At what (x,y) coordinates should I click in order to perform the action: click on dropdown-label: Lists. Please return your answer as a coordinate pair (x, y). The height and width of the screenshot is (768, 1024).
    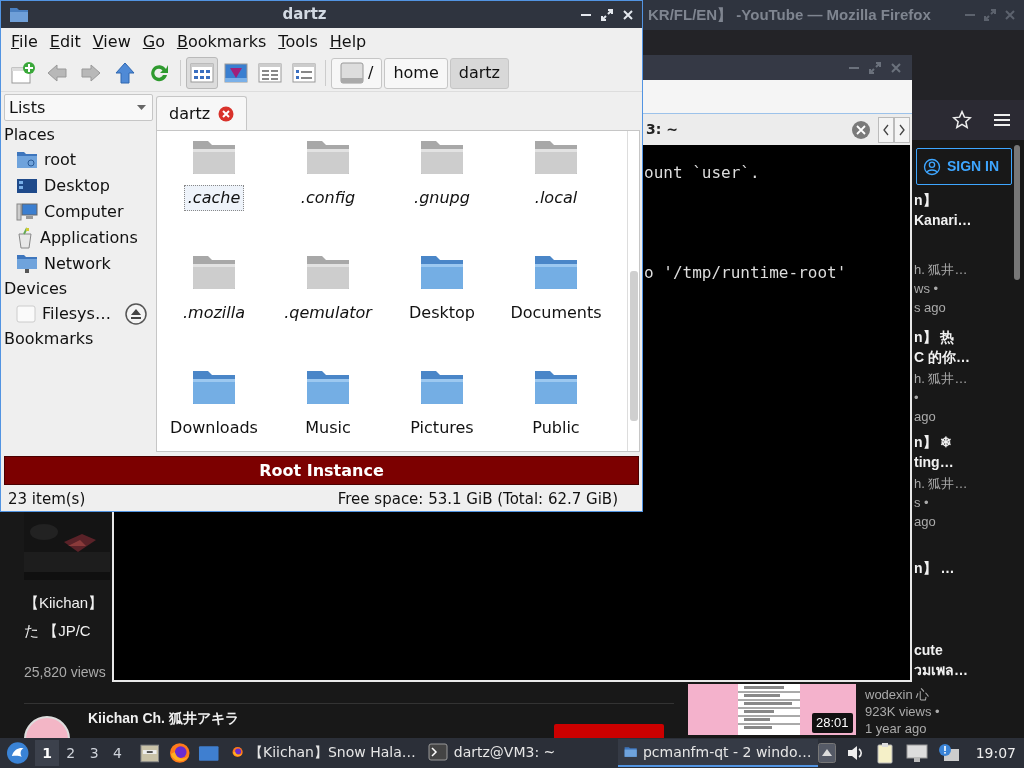
    Looking at the image, I should click on (27, 107).